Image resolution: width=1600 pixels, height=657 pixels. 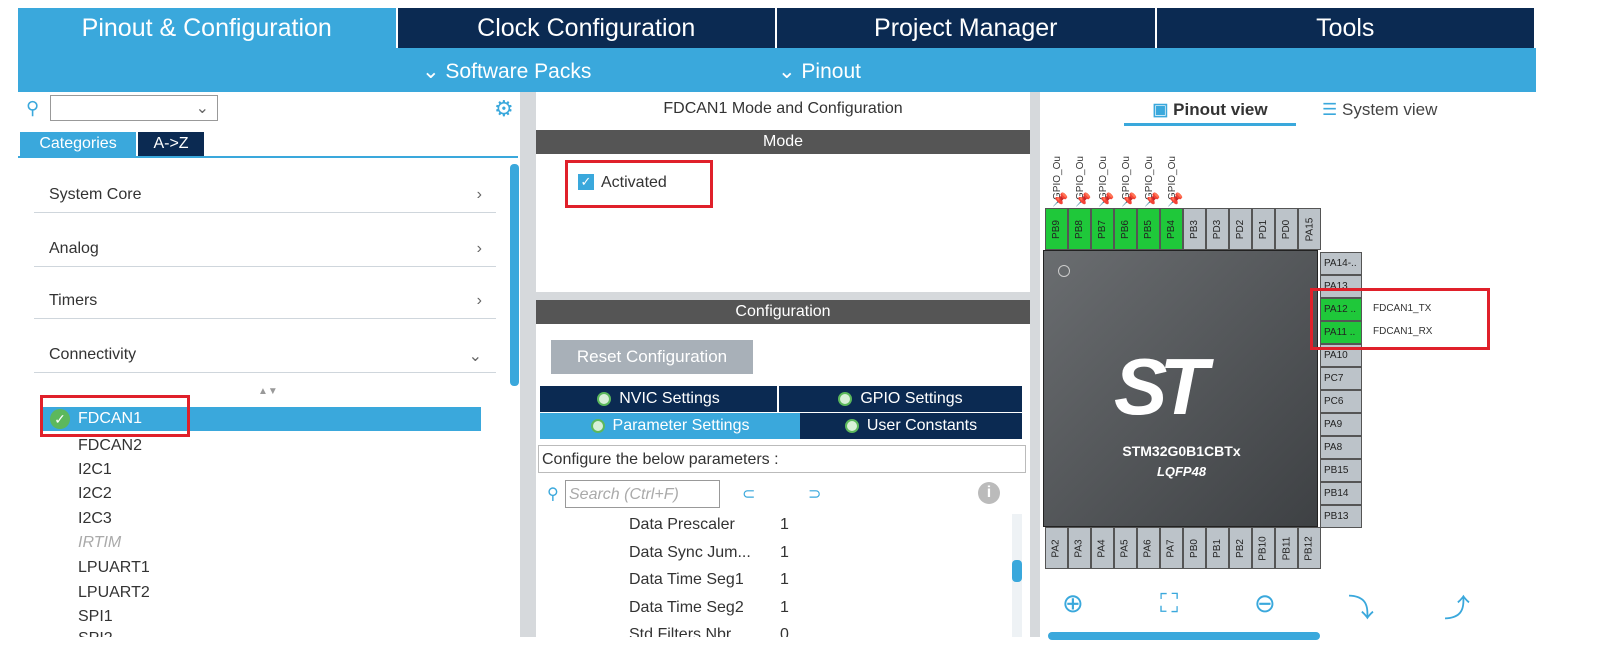 What do you see at coordinates (1286, 229) in the screenshot?
I see `pin-pd0: PD0` at bounding box center [1286, 229].